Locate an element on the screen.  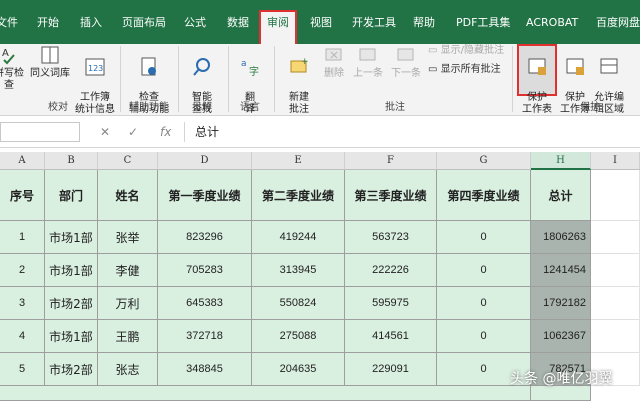
thesaurus-button: 同义词库 is located at coordinates (50, 62).